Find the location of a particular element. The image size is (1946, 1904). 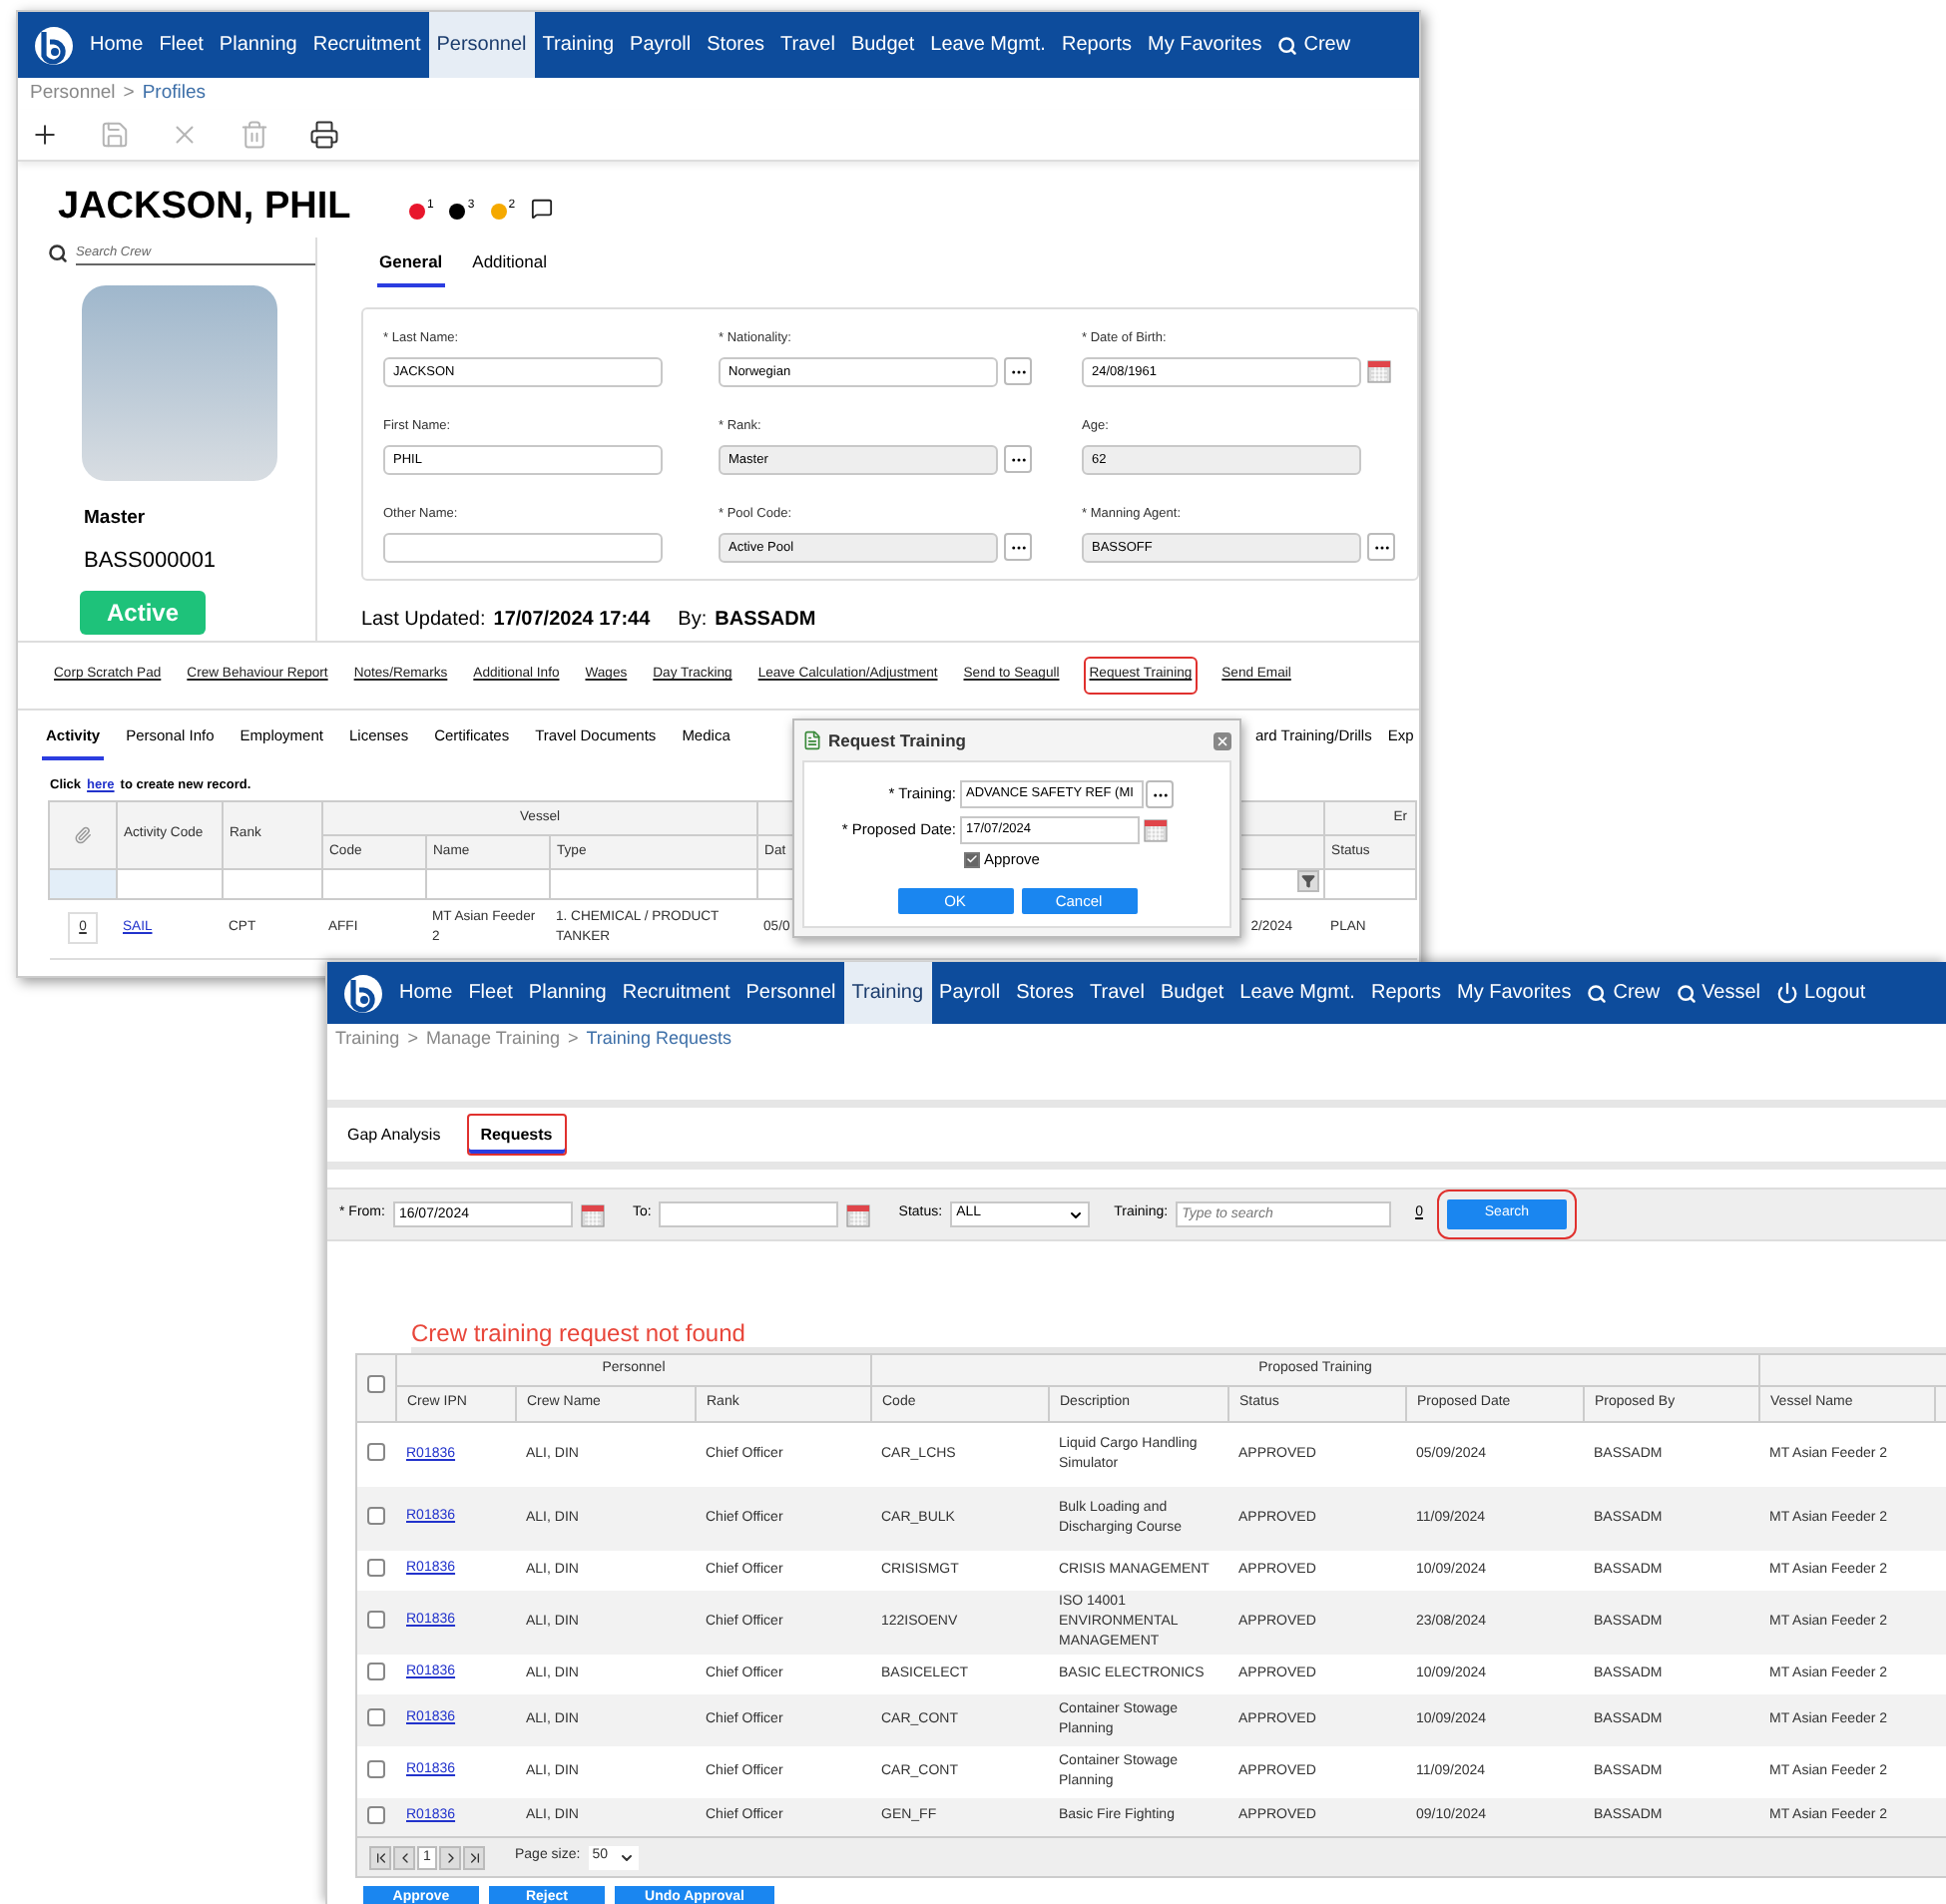

select-all-checkbox is located at coordinates (376, 1383).